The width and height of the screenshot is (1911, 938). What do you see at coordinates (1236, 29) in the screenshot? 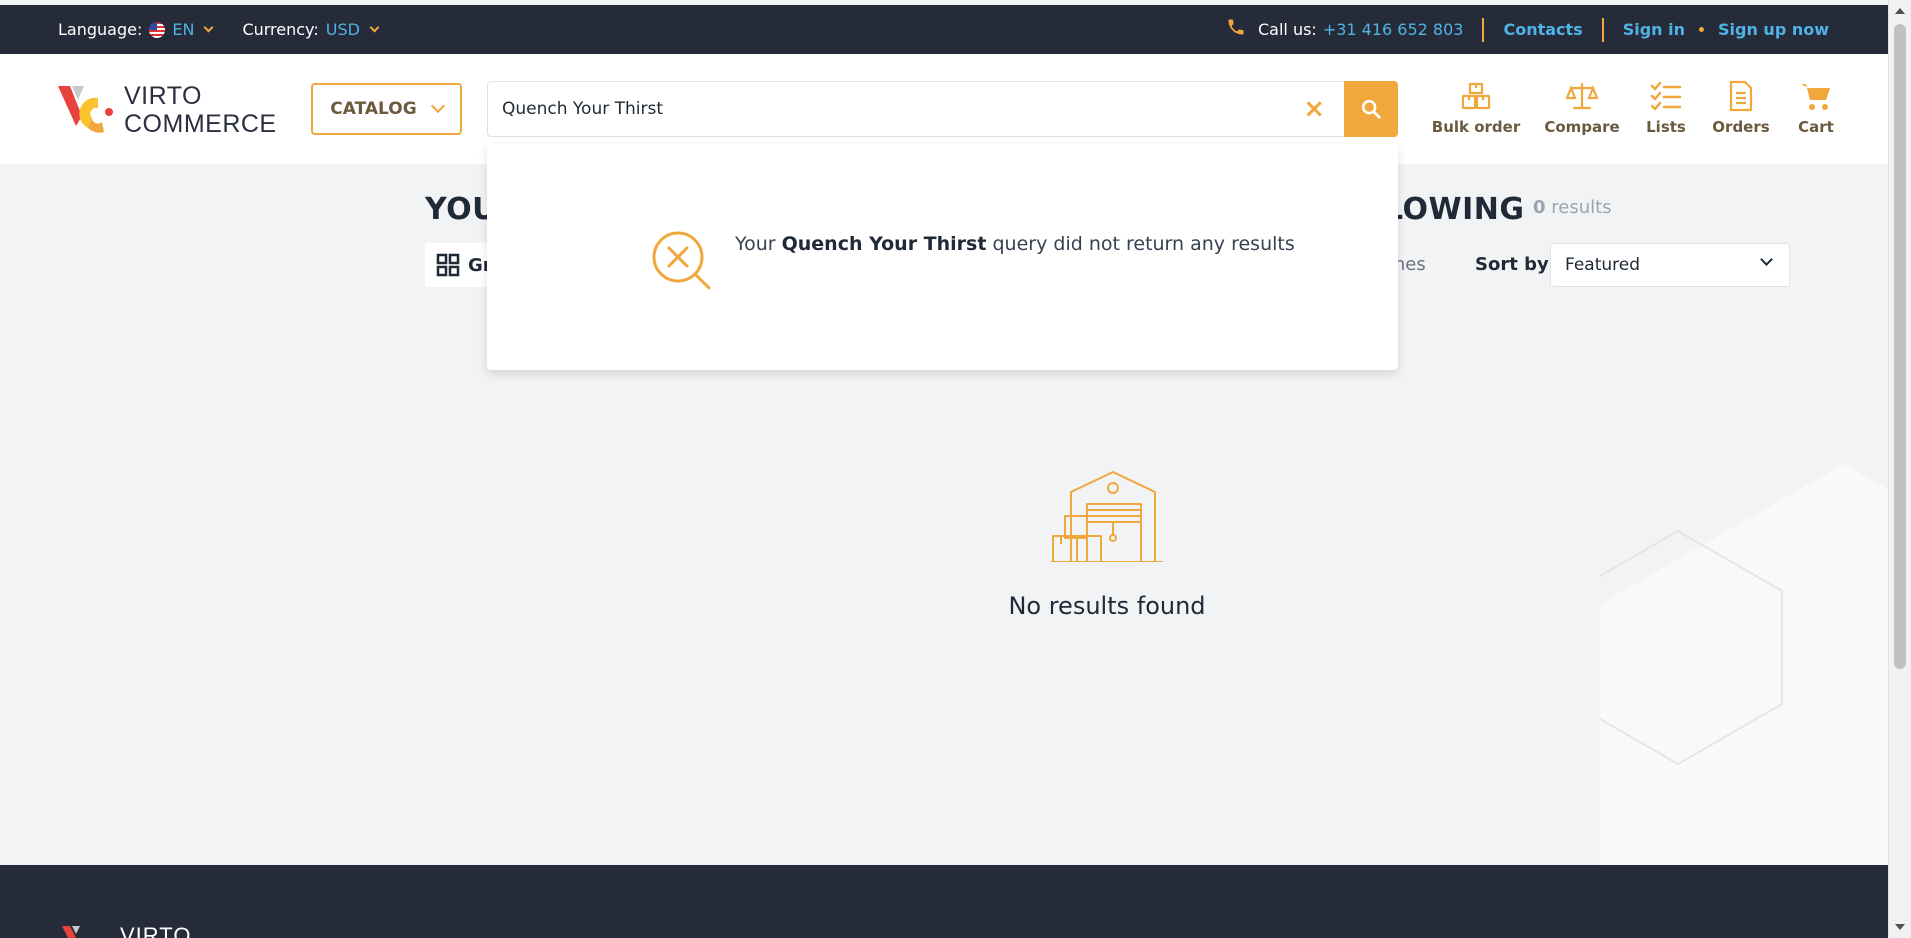
I see `phone-icon` at bounding box center [1236, 29].